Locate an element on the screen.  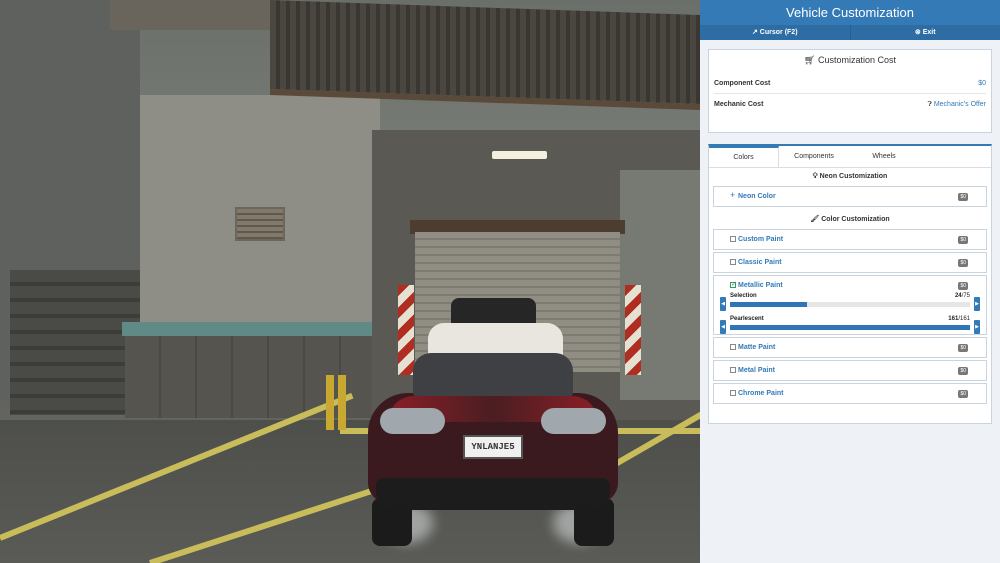
neon-section-title: 💡︎ Neon Customization is located at coordinates (850, 177).